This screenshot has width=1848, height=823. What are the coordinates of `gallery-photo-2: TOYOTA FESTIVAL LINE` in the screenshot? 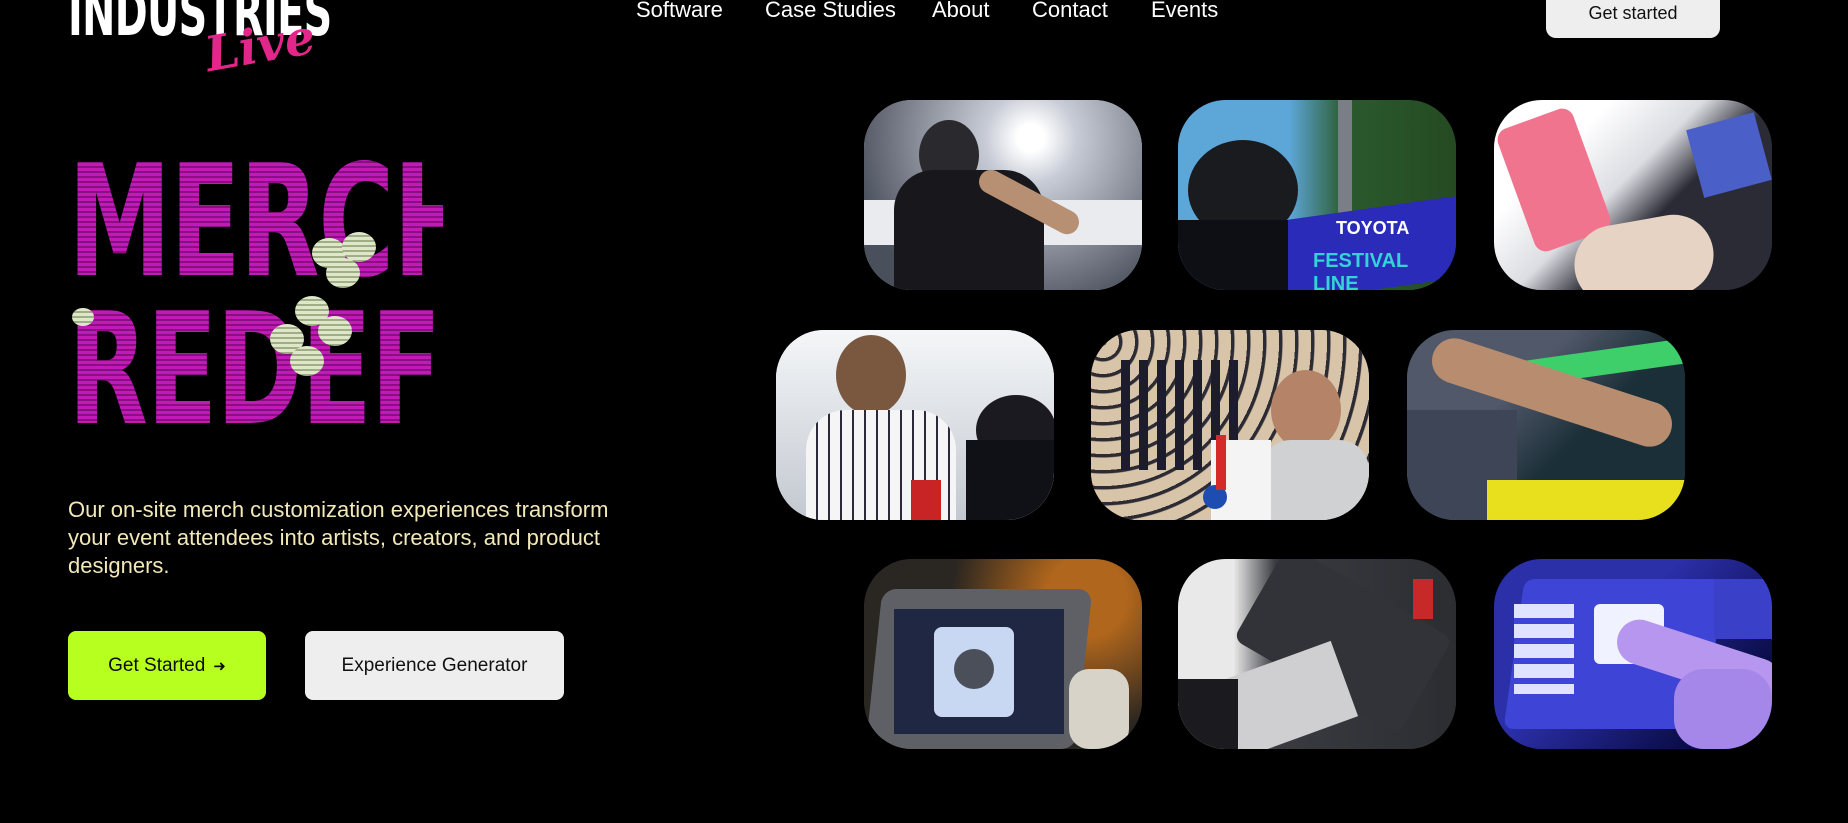 It's located at (1317, 195).